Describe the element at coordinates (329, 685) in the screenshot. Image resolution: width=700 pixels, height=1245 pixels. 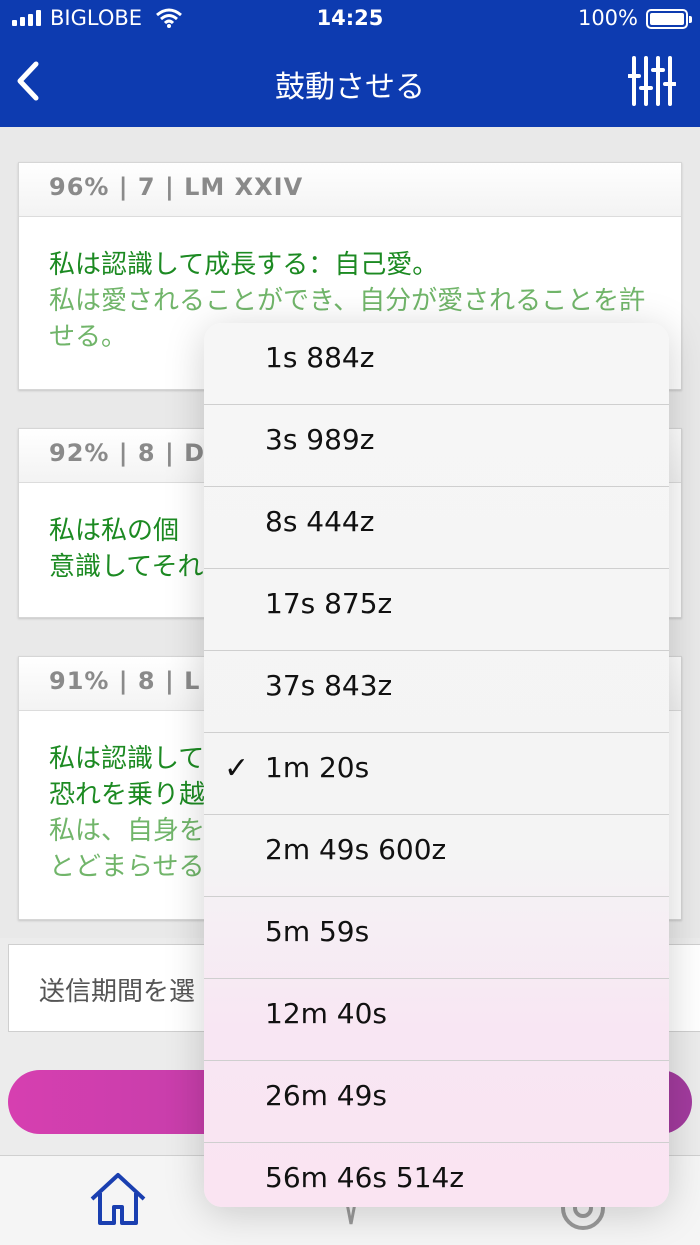
I see `option-label: 37s 843z` at that location.